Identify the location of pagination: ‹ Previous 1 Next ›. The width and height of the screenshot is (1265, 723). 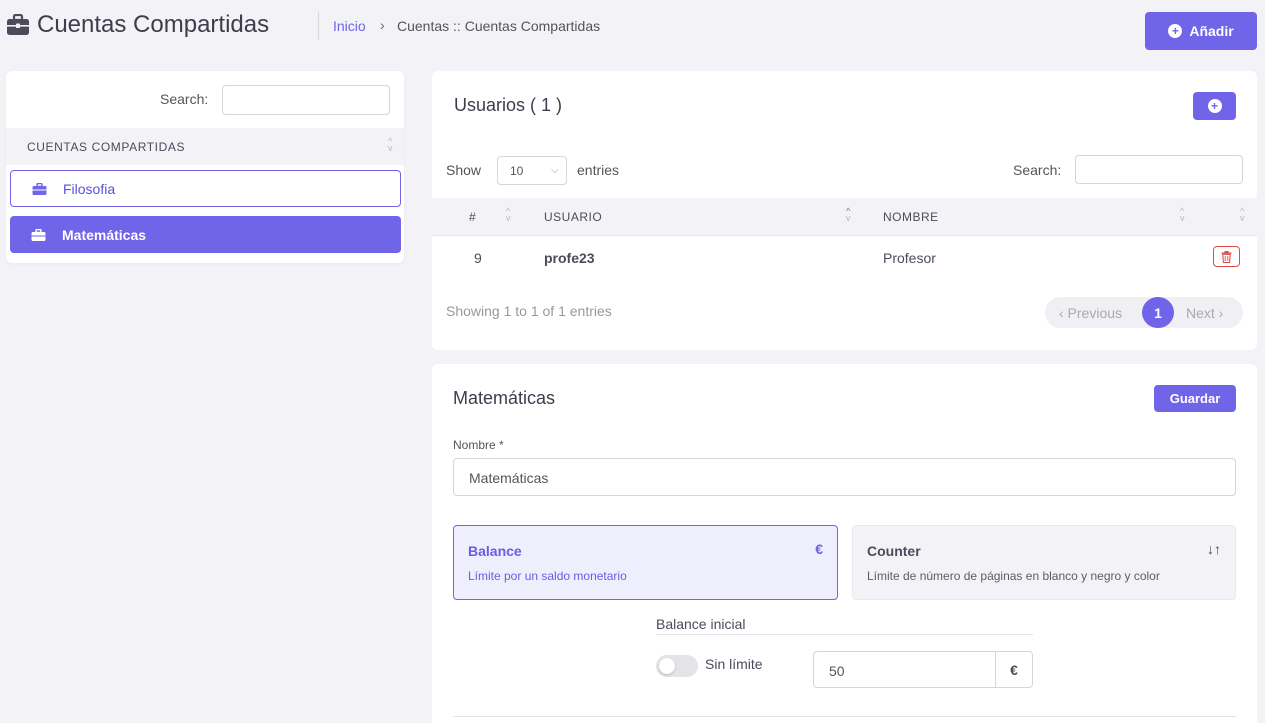
(1144, 312).